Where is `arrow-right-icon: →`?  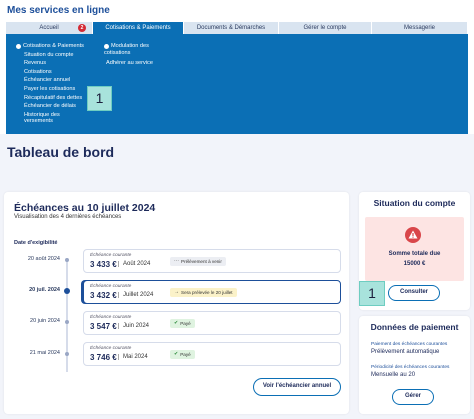
arrow-right-icon: → is located at coordinates (176, 292).